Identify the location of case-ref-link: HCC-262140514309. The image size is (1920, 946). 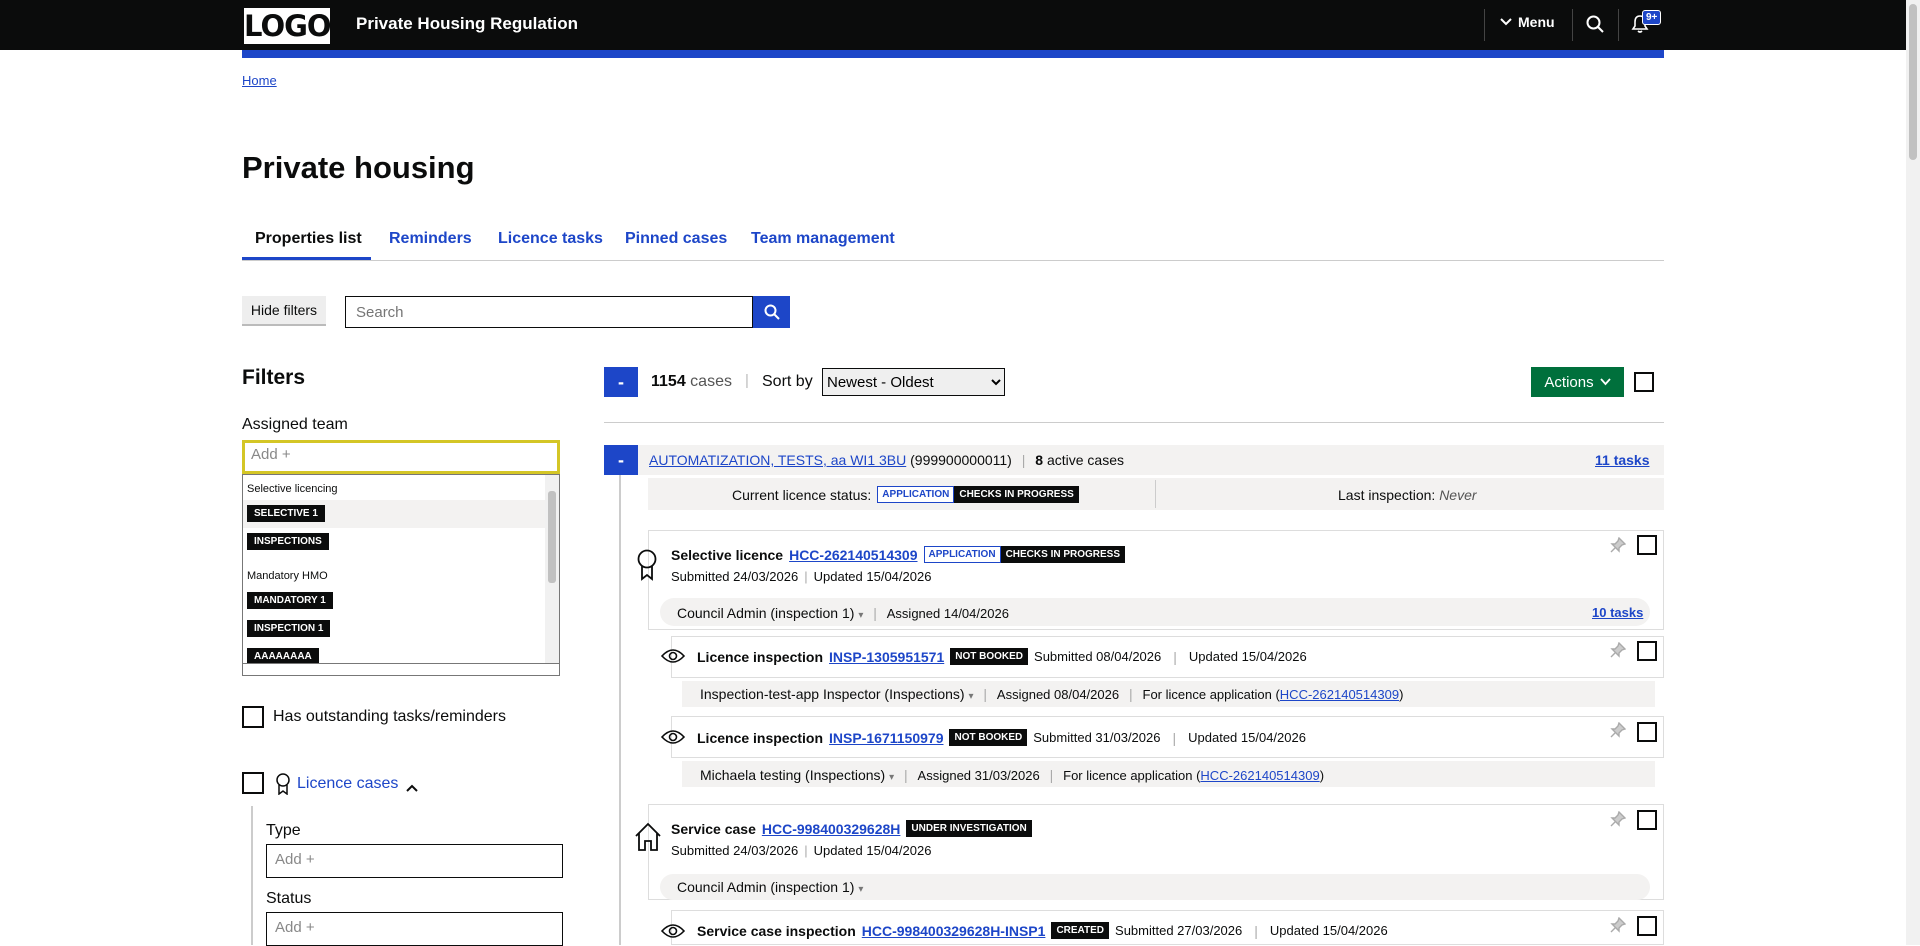
(853, 555).